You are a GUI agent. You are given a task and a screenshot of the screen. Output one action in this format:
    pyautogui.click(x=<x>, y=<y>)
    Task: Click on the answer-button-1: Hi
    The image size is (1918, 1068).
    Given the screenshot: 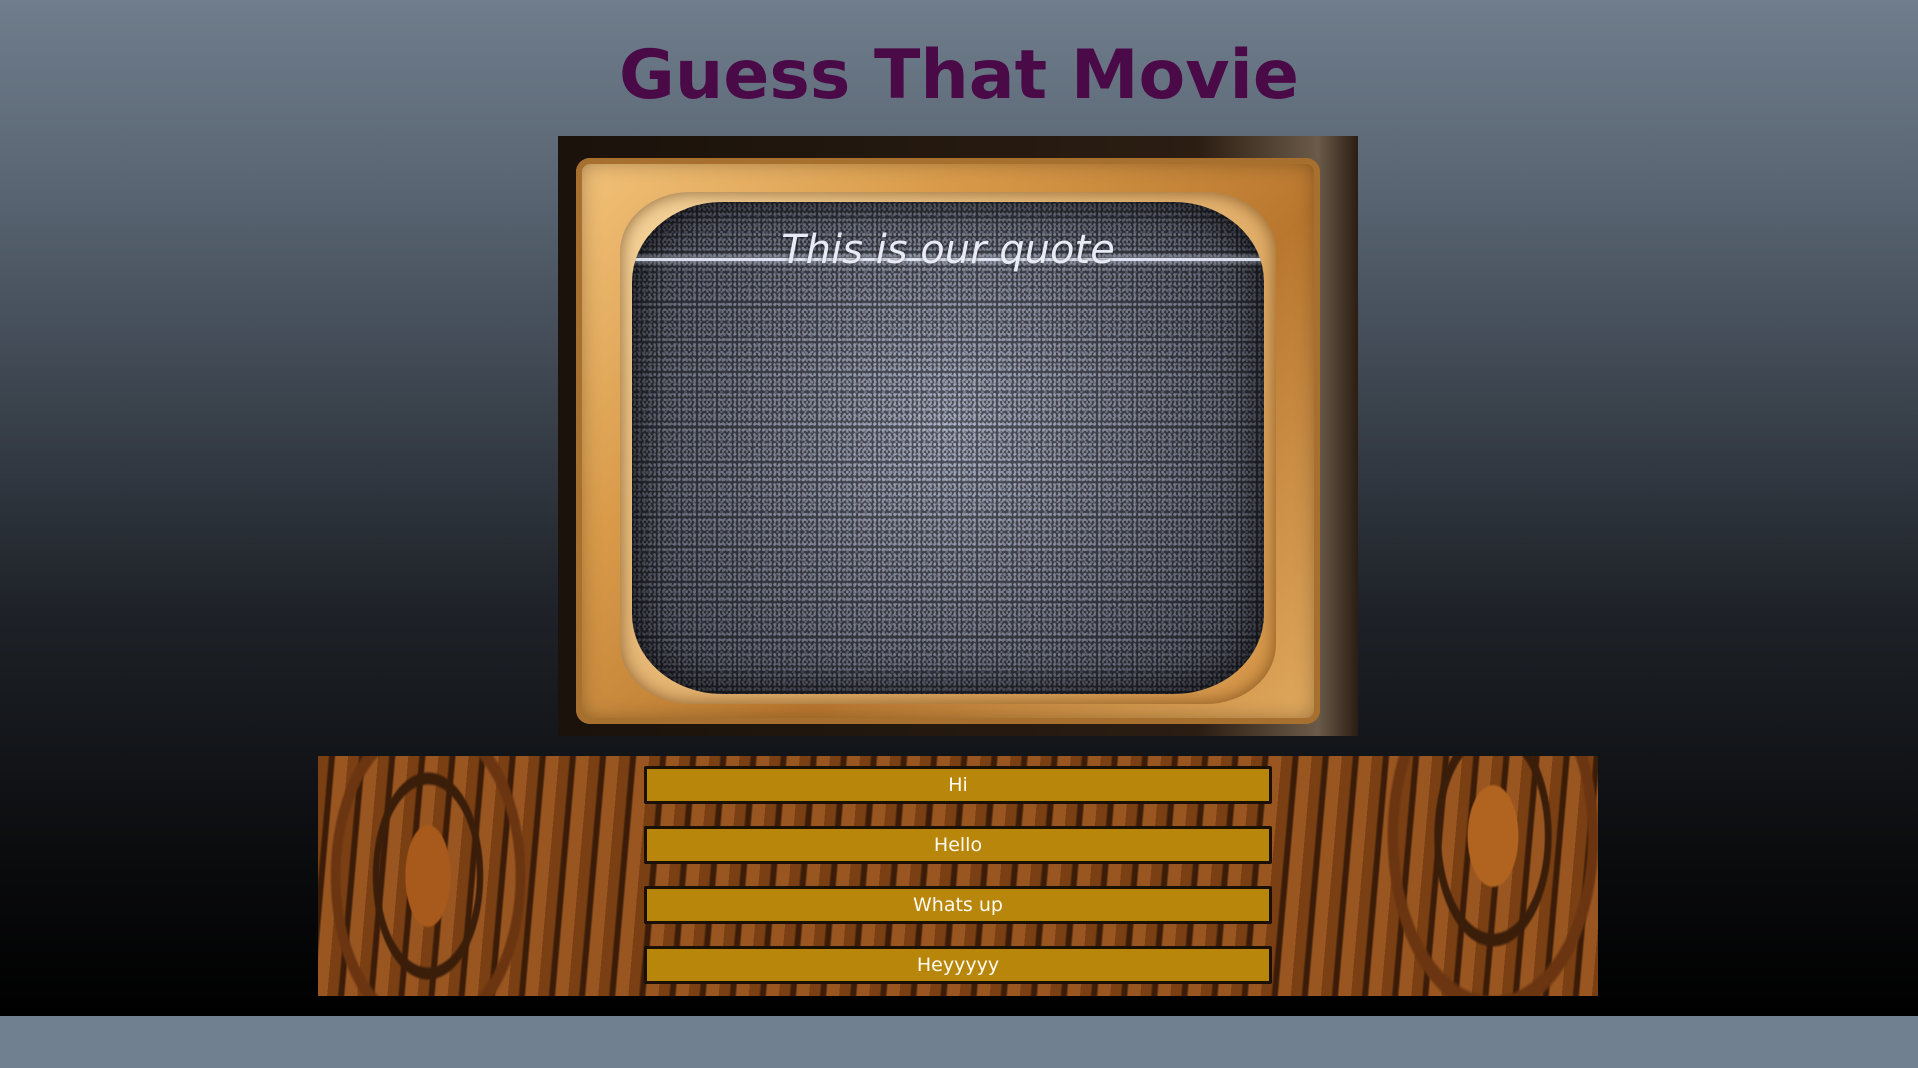 What is the action you would take?
    pyautogui.click(x=958, y=785)
    